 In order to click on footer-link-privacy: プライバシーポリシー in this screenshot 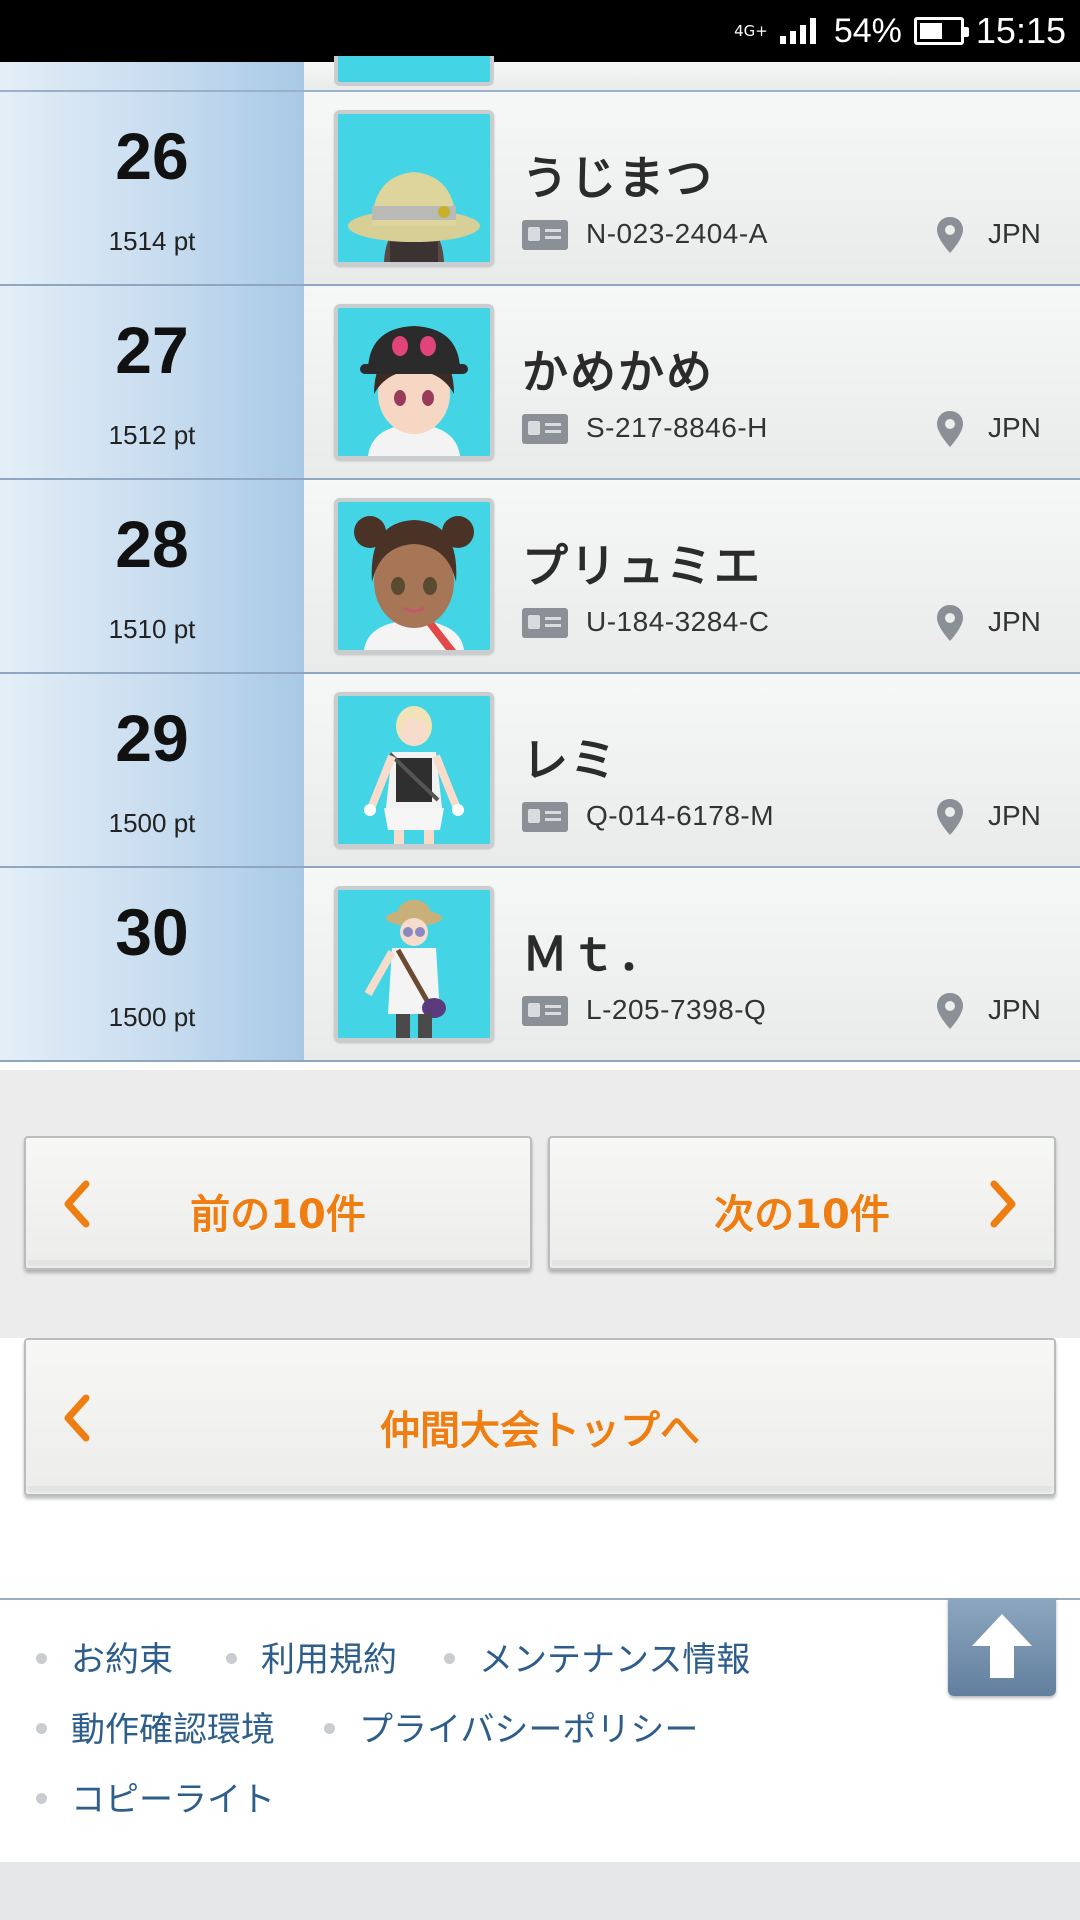, I will do `click(511, 1726)`.